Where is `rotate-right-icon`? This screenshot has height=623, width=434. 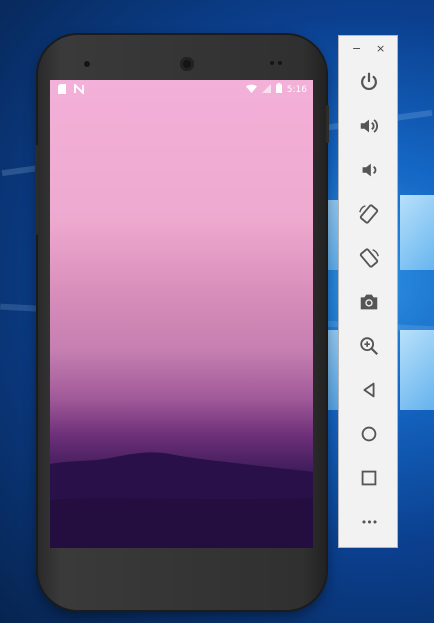 rotate-right-icon is located at coordinates (369, 258).